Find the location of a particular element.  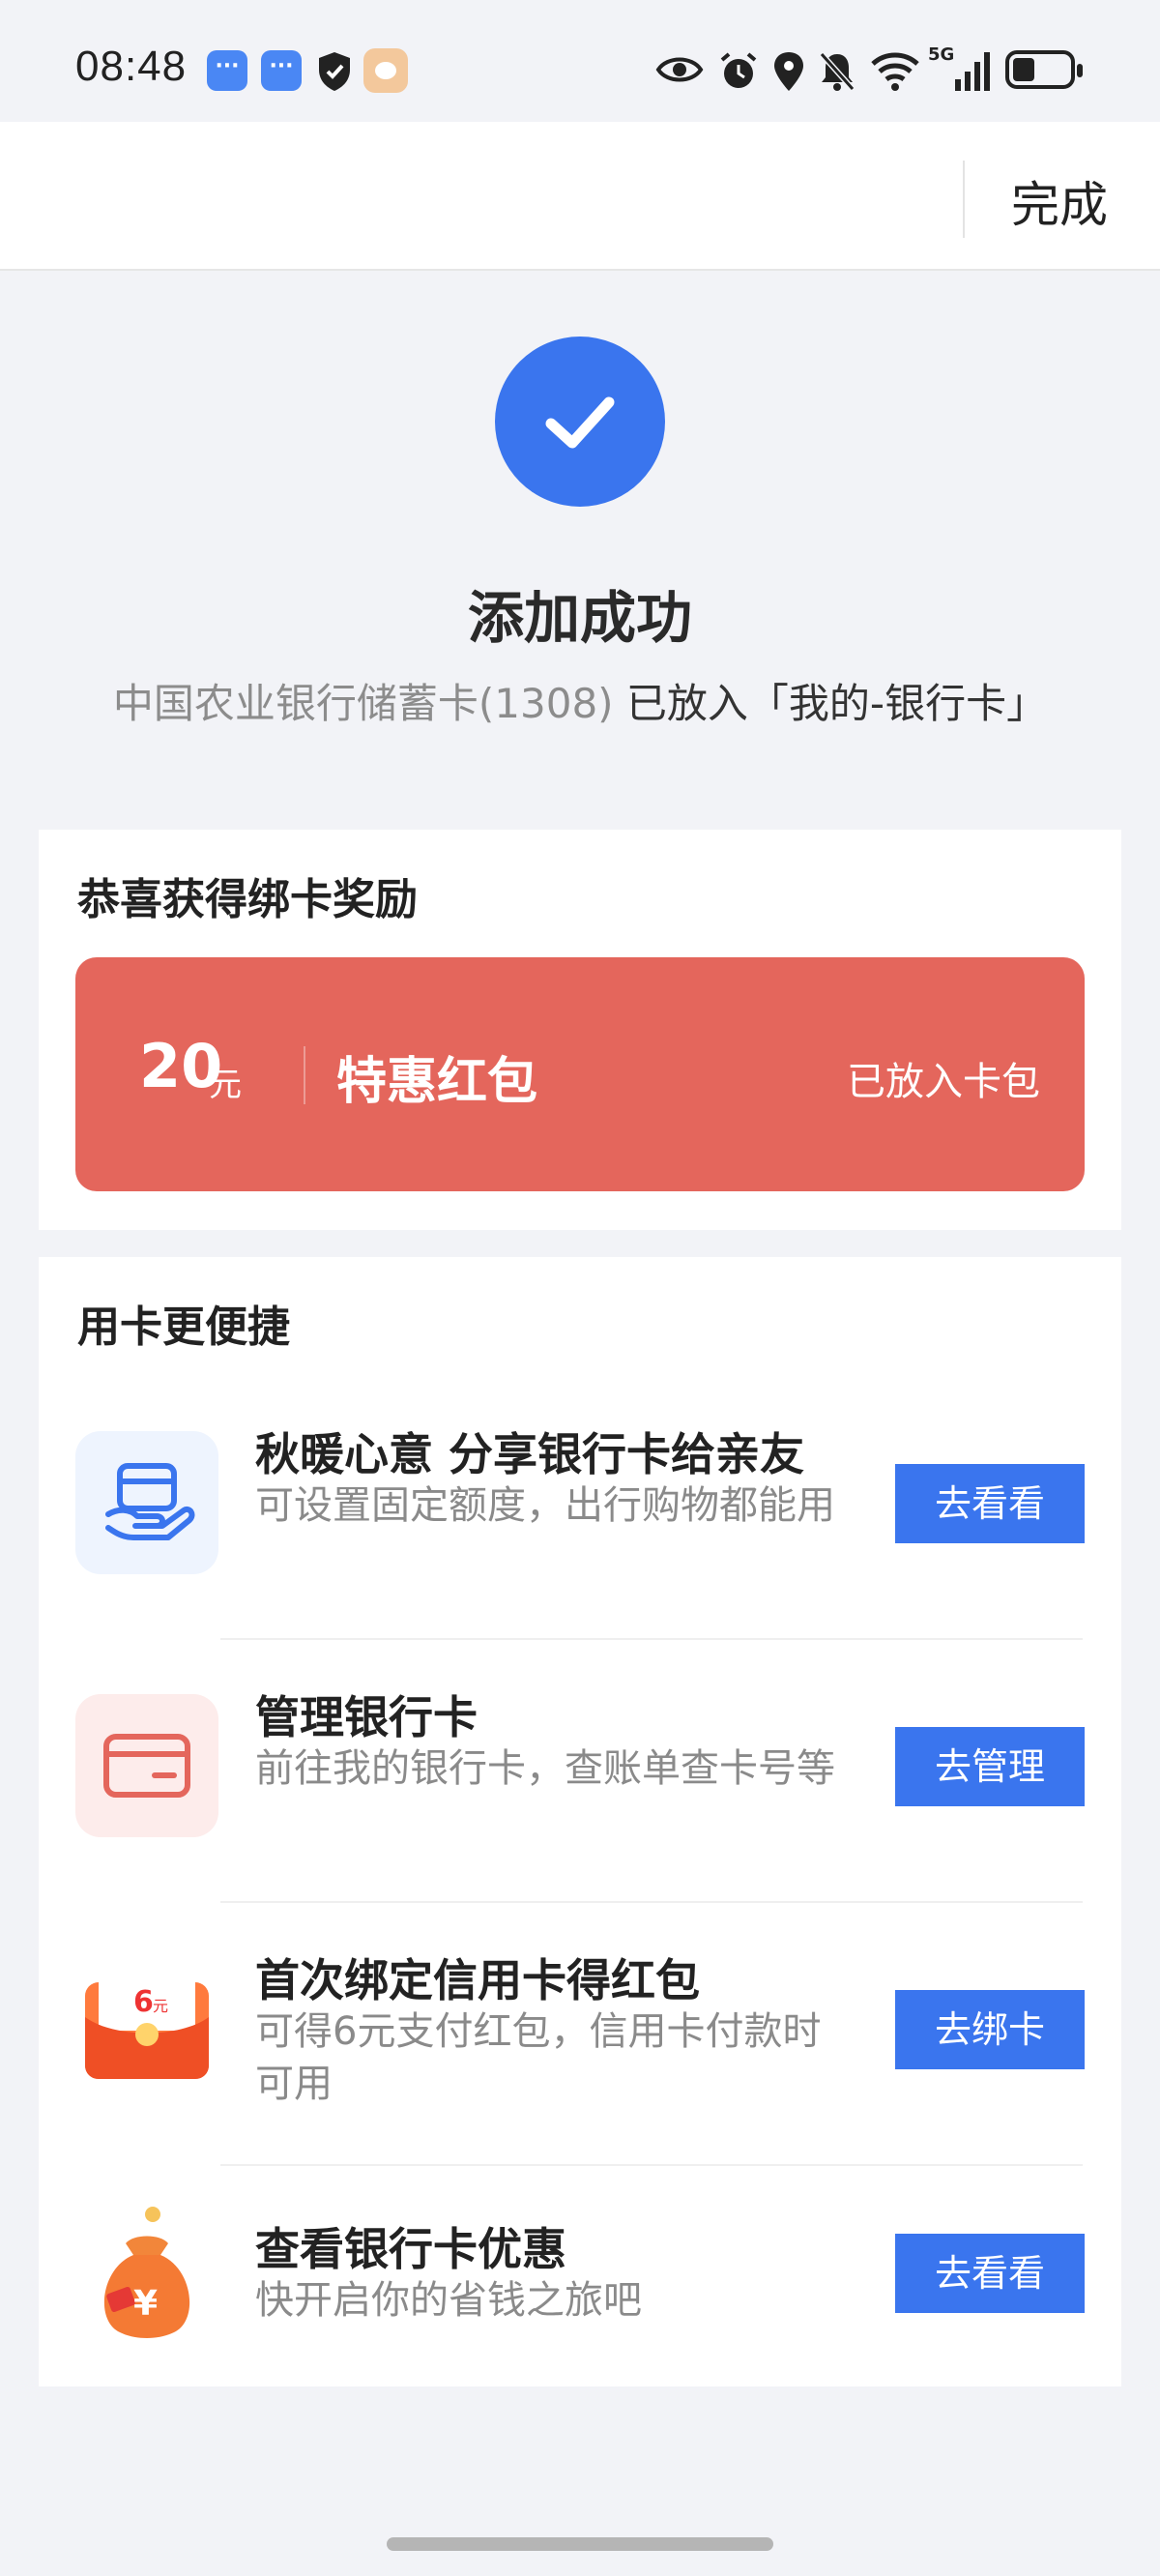

card-name-text: 中国农业银行储蓄卡(1308) is located at coordinates (363, 703).